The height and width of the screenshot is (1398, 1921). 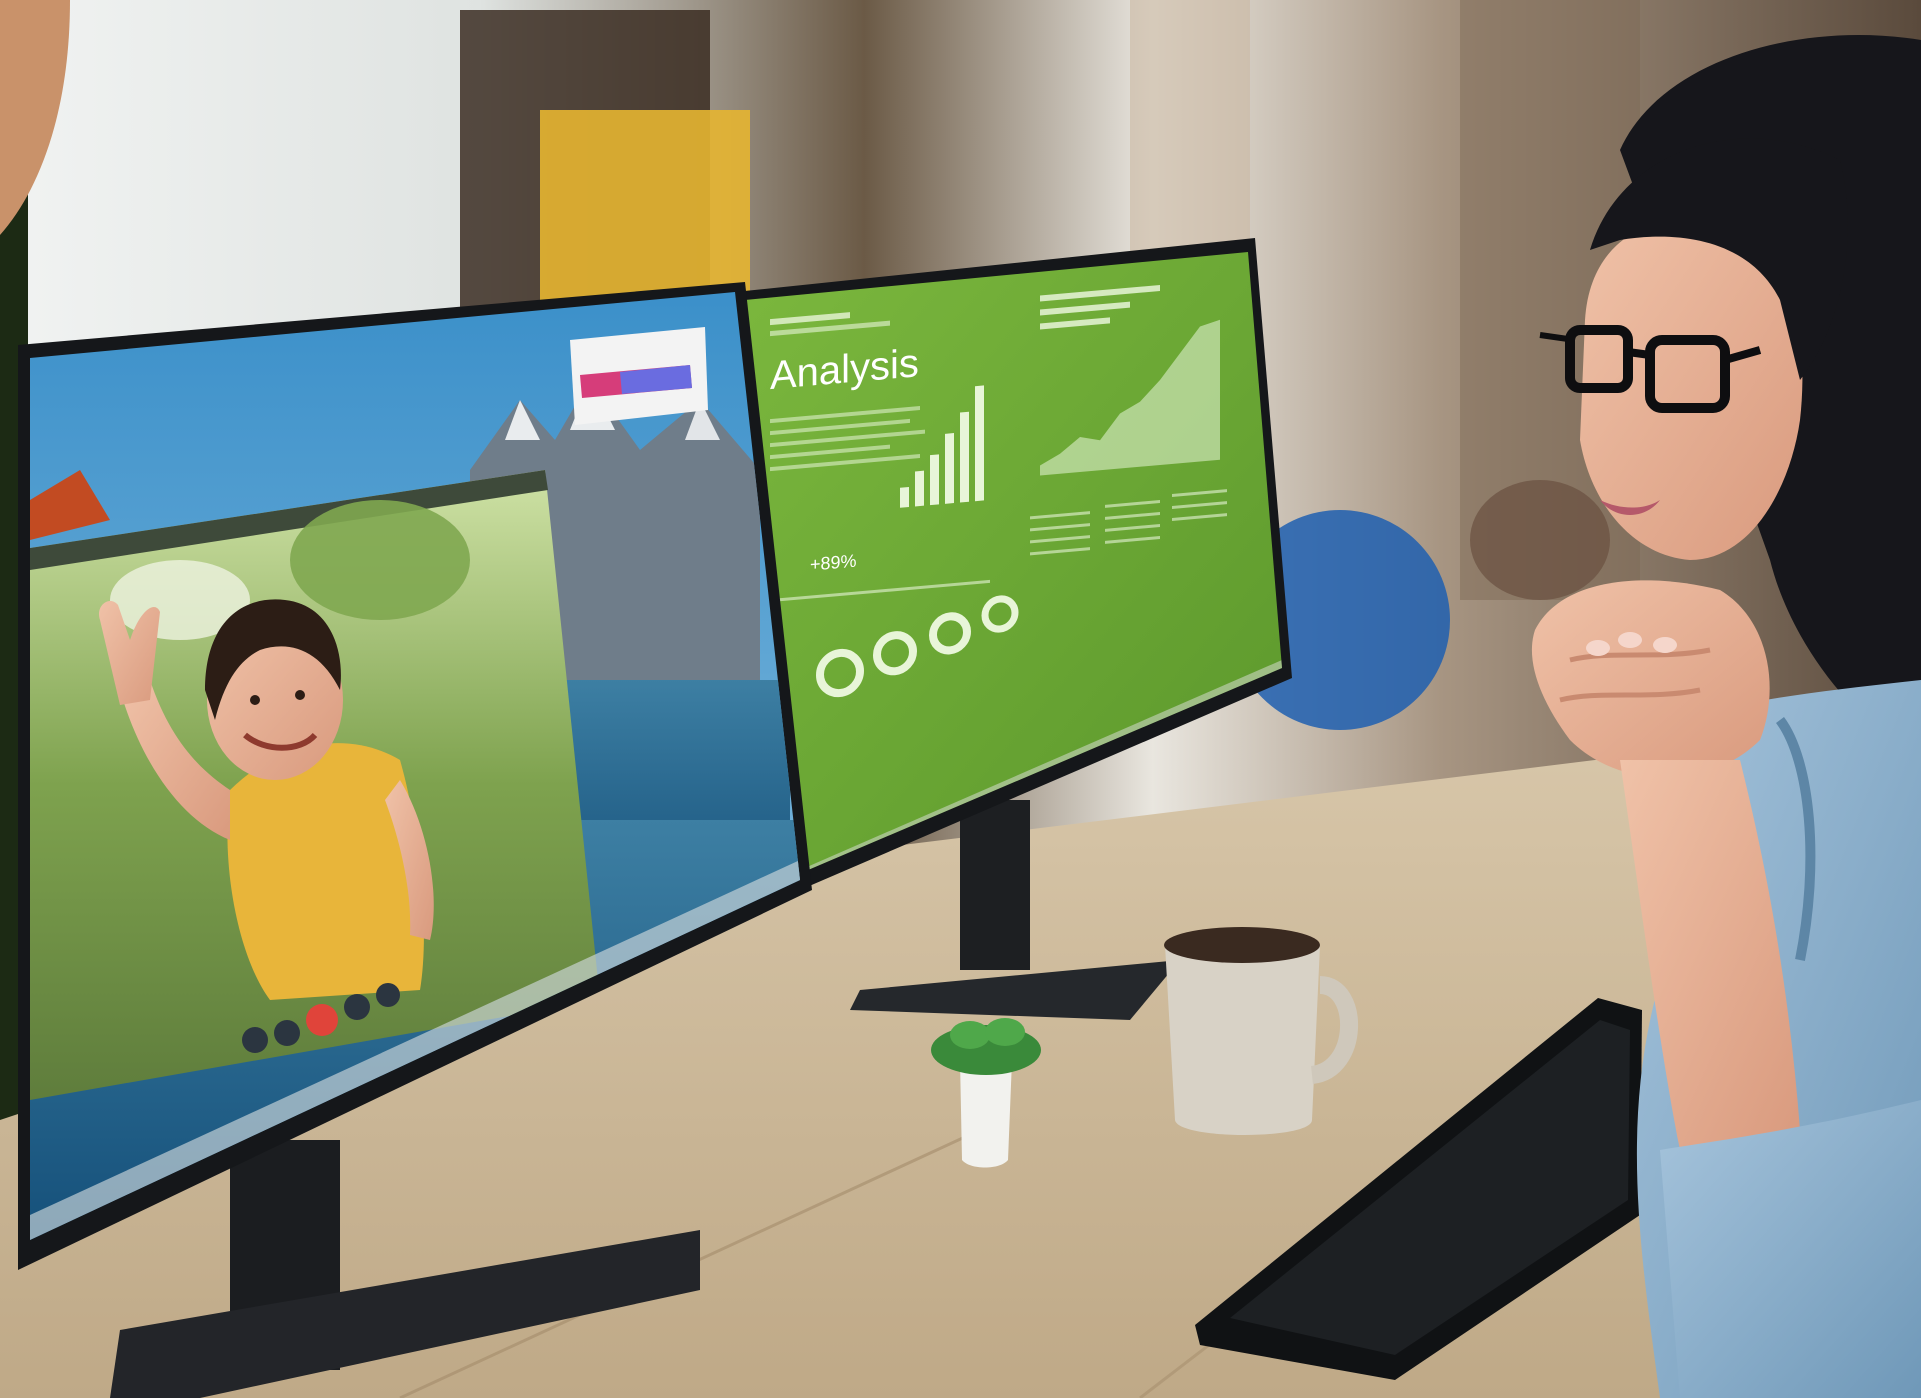 I want to click on end-call-icon, so click(x=322, y=1020).